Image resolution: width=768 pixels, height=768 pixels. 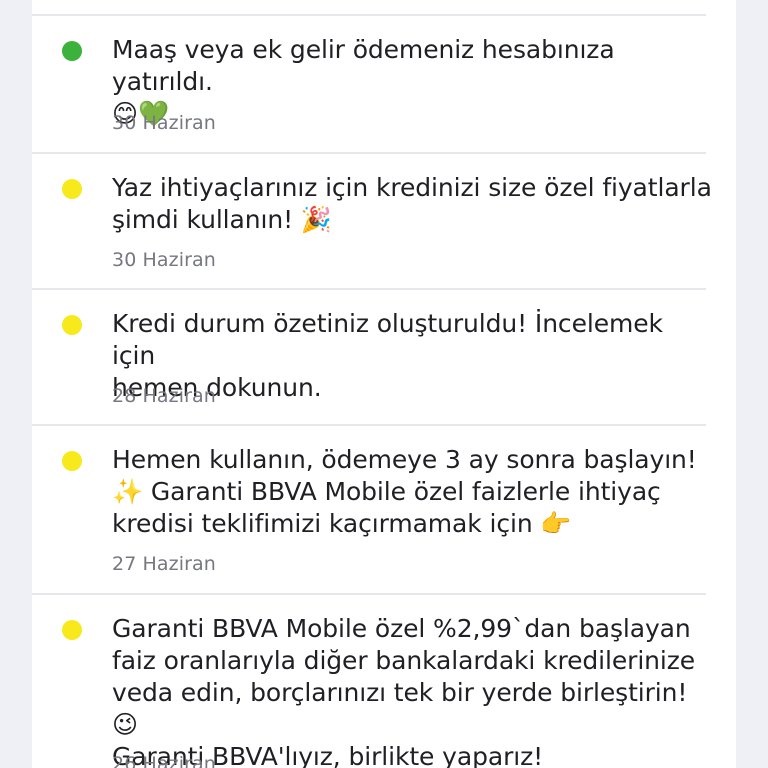 What do you see at coordinates (164, 564) in the screenshot?
I see `notification-date: 27 Haziran` at bounding box center [164, 564].